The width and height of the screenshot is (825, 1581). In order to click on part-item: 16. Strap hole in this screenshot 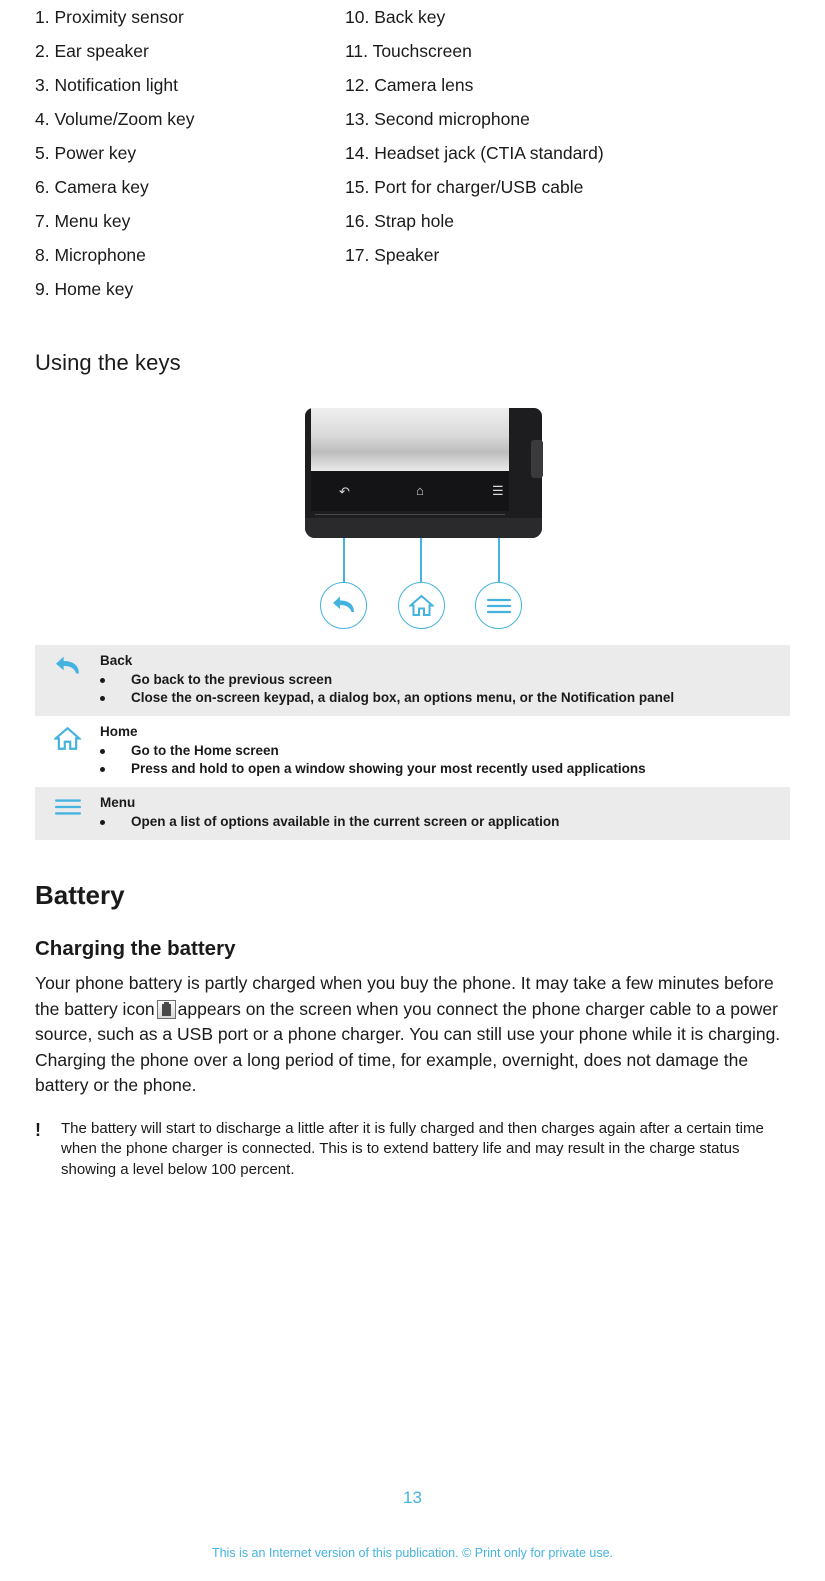, I will do `click(399, 221)`.